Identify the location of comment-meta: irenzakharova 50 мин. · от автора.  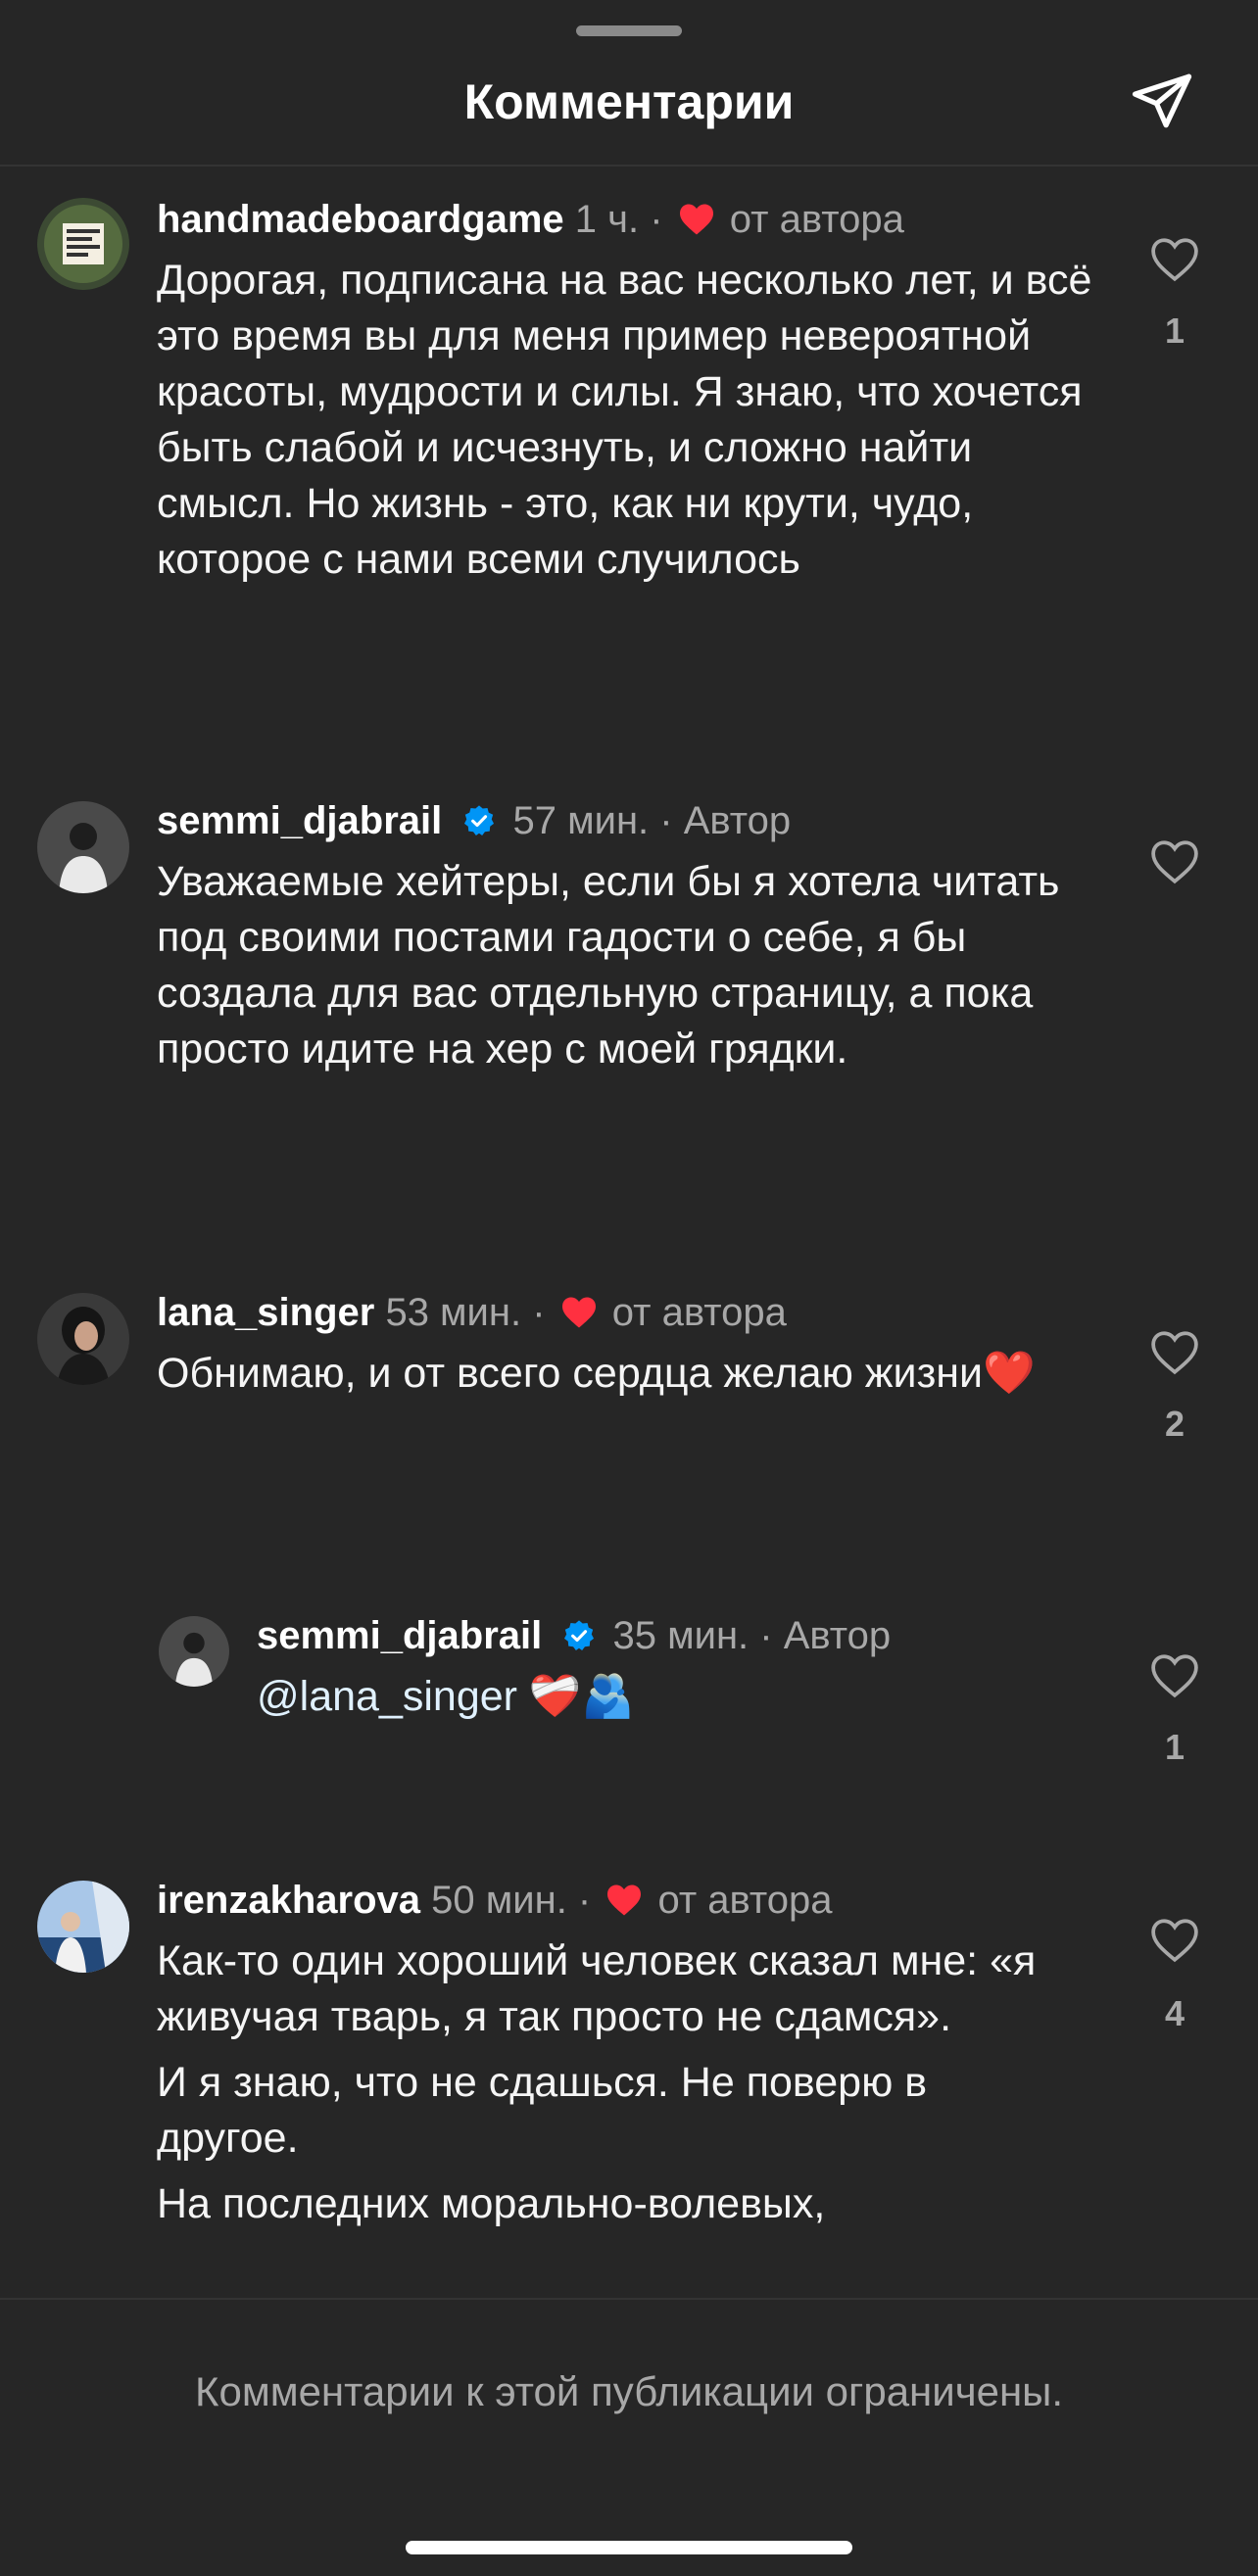
(495, 1901).